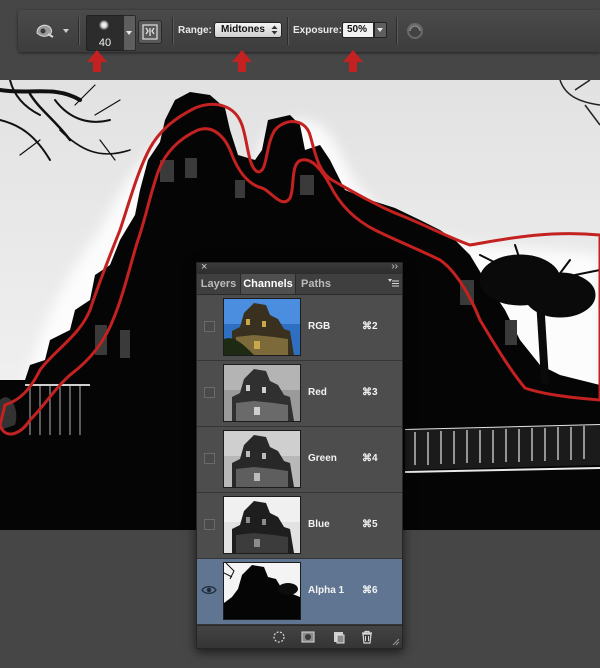 The height and width of the screenshot is (668, 600). What do you see at coordinates (105, 43) in the screenshot?
I see `brush-size-value: 40` at bounding box center [105, 43].